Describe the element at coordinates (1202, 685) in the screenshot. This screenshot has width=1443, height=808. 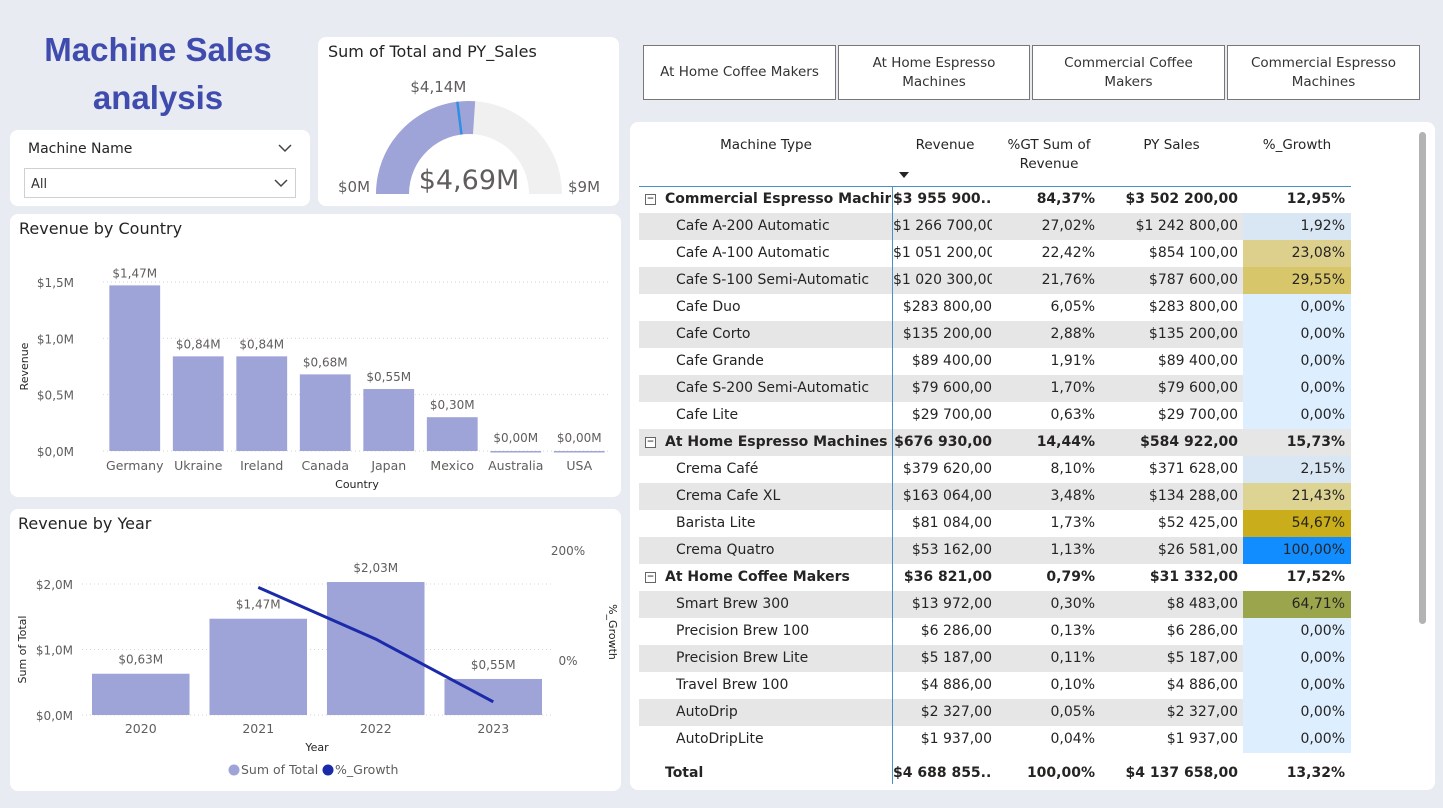
I see `cell-py-sales: $4 886,00` at that location.